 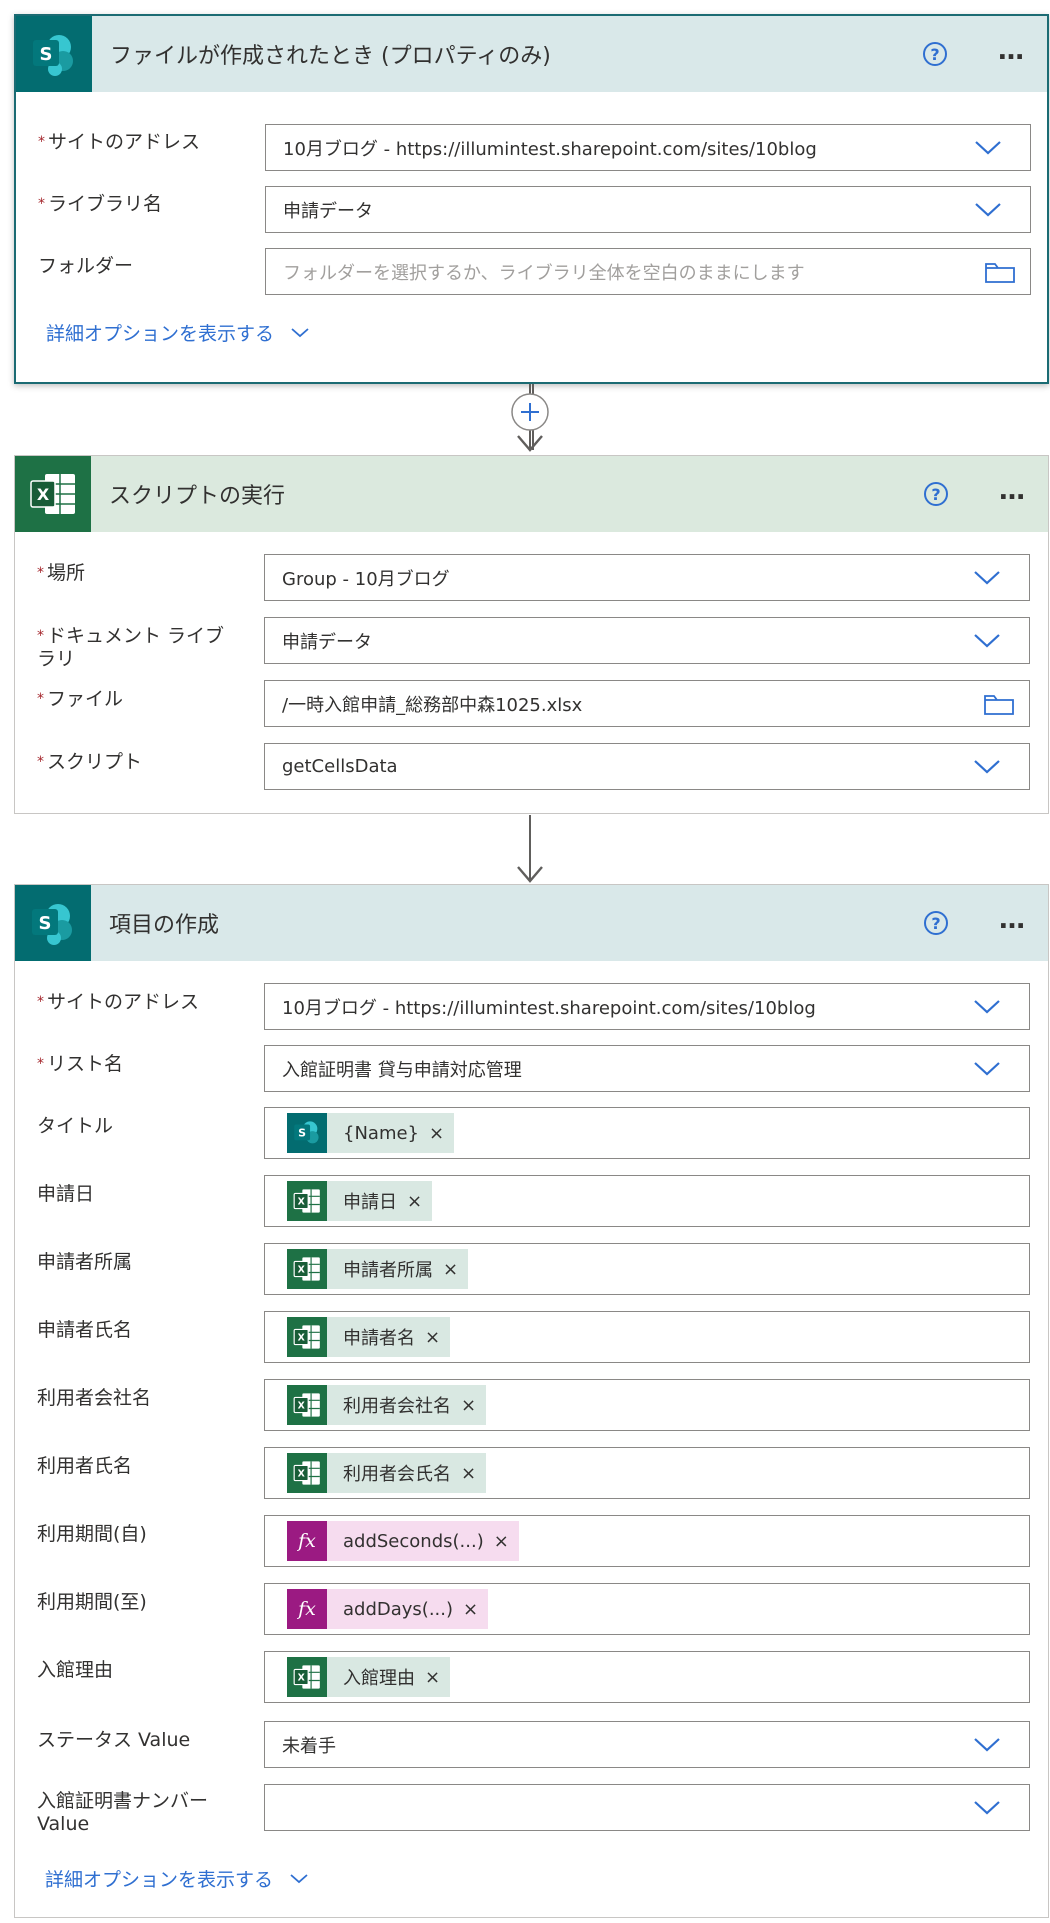 What do you see at coordinates (647, 640) in the screenshot?
I see `doclib-dropdown: 申請データ` at bounding box center [647, 640].